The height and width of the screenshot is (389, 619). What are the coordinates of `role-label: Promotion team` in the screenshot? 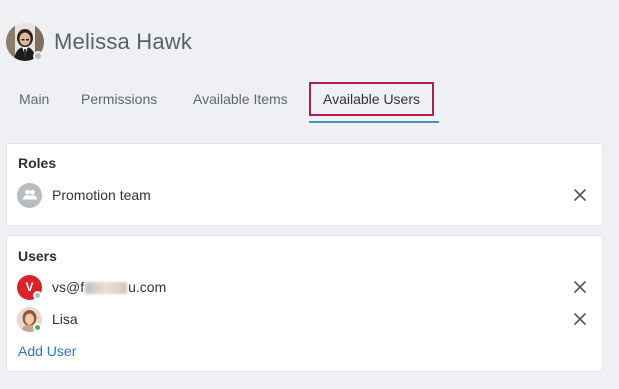 It's located at (101, 195).